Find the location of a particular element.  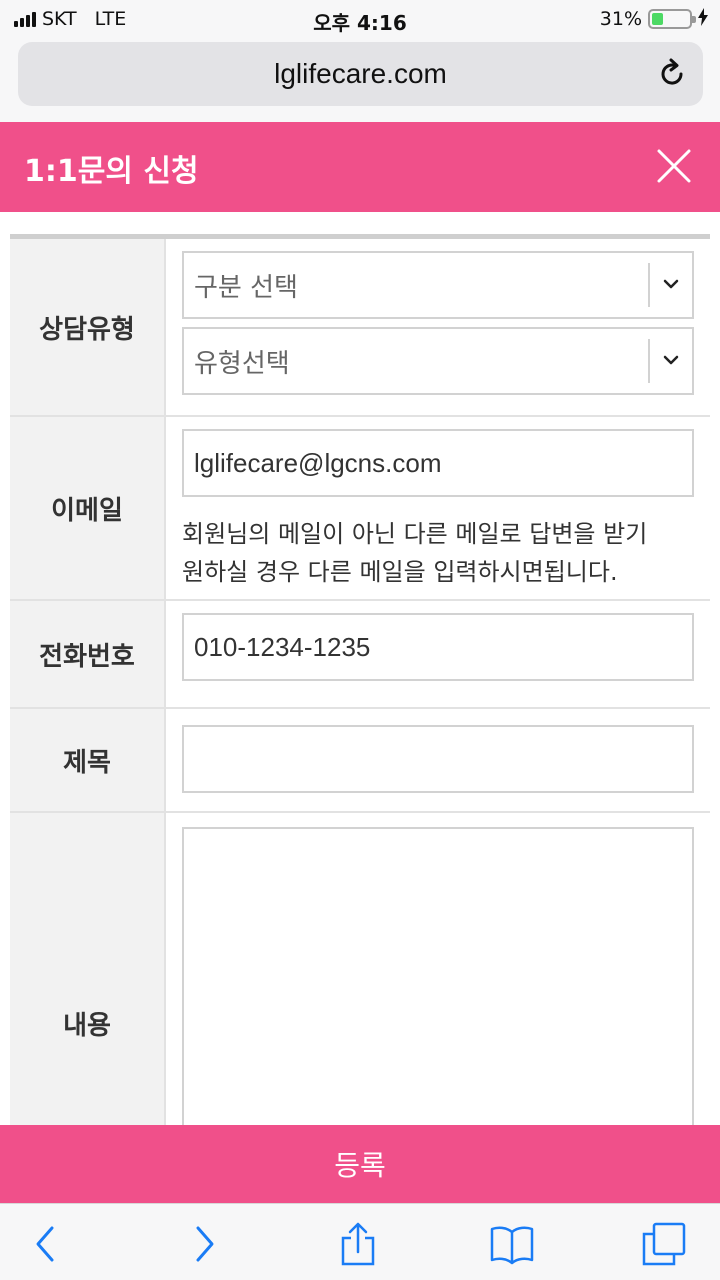

battery-fill is located at coordinates (658, 19).